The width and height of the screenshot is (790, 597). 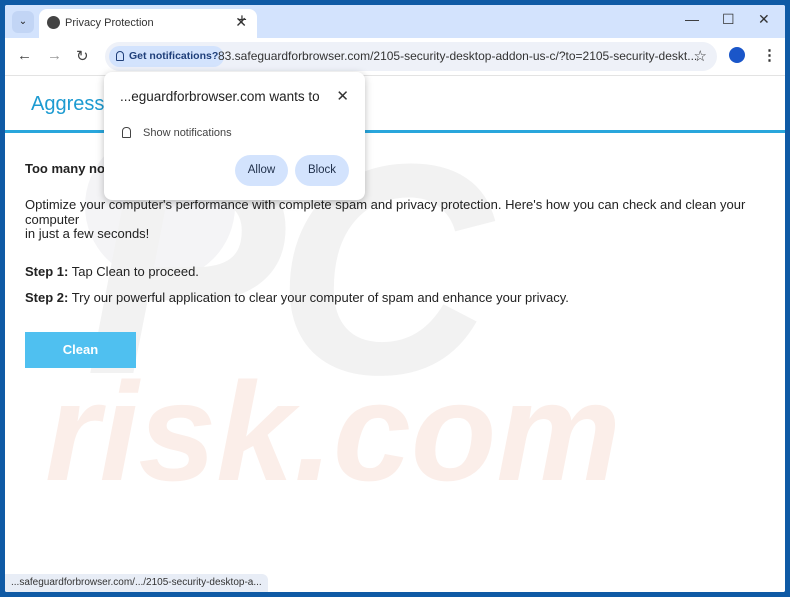 What do you see at coordinates (395, 21) in the screenshot?
I see `tab-bar: ⌄ Privacy Protection ✕ + — ☐ ✕` at bounding box center [395, 21].